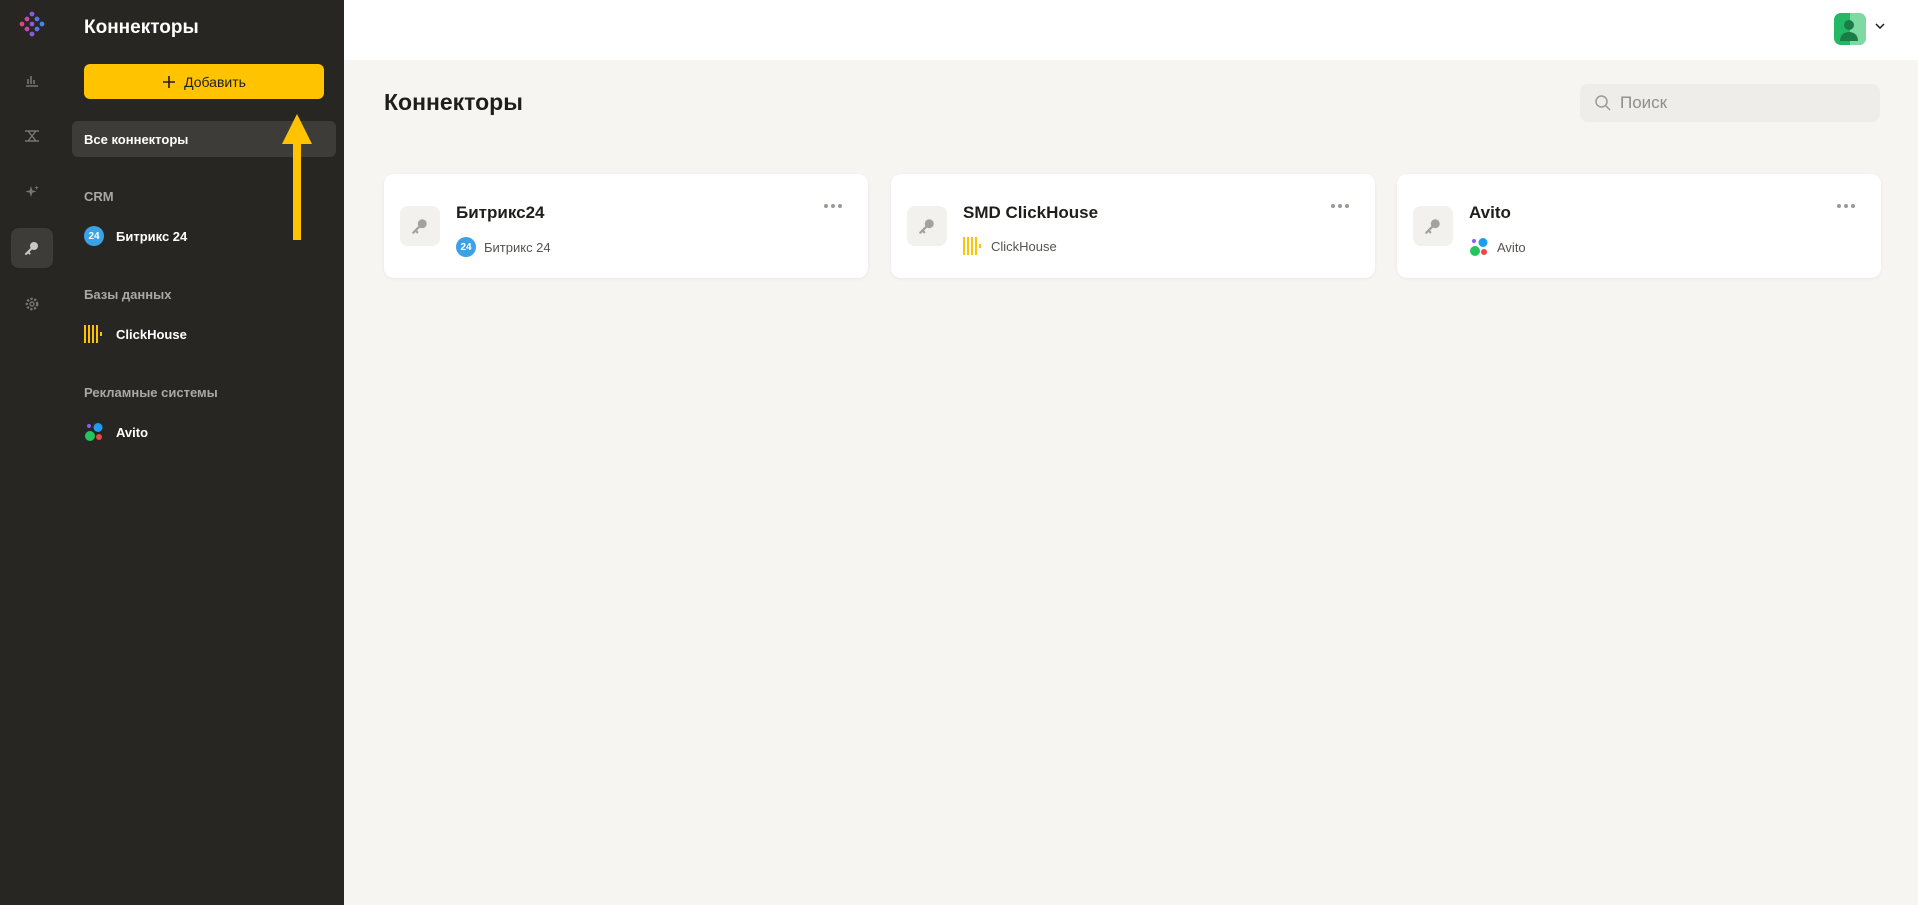  Describe the element at coordinates (626, 226) in the screenshot. I see `connector-card-bitrix24: Битрикс24 24 Битрикс 24` at that location.